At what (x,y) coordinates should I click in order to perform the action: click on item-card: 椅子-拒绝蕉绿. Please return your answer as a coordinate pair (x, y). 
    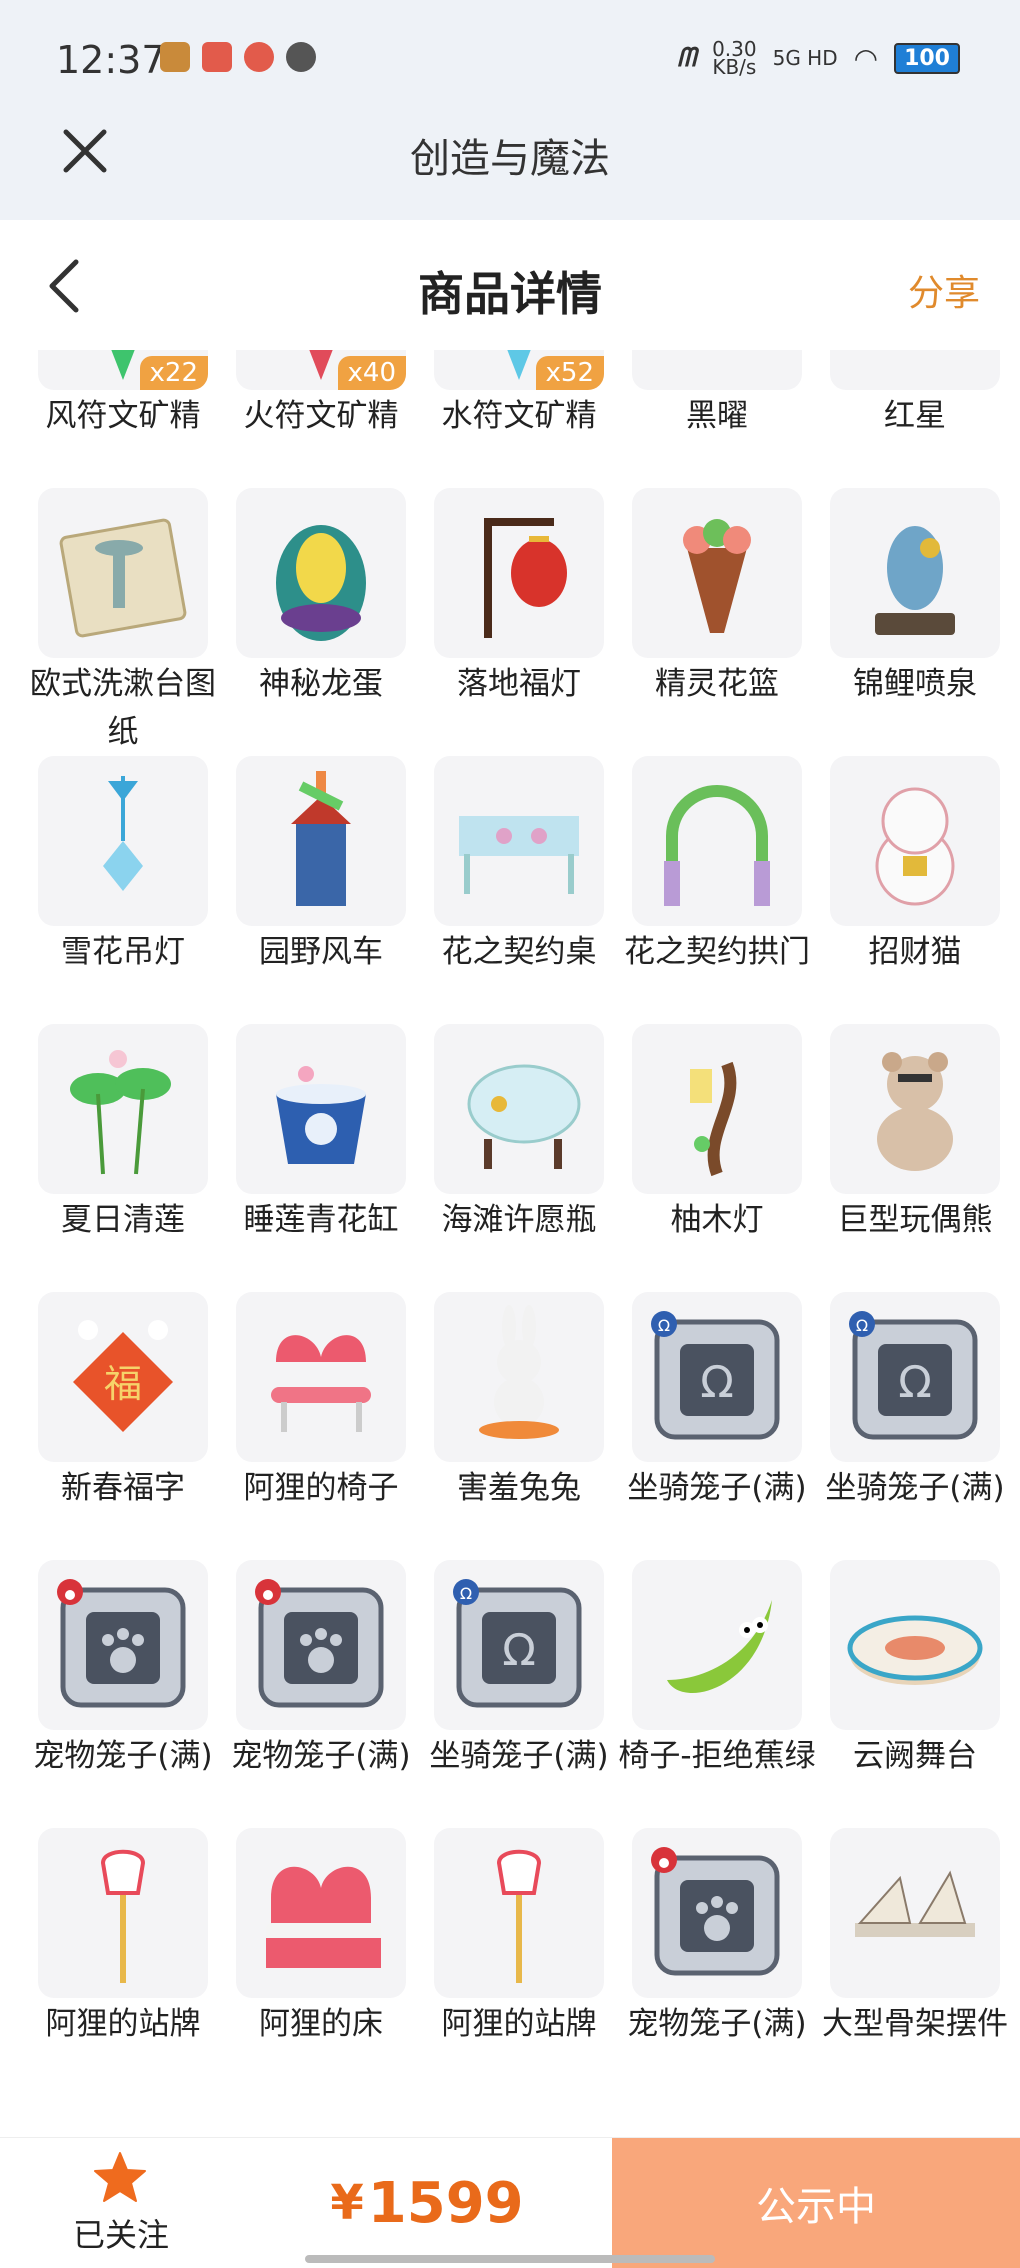
    Looking at the image, I should click on (717, 1694).